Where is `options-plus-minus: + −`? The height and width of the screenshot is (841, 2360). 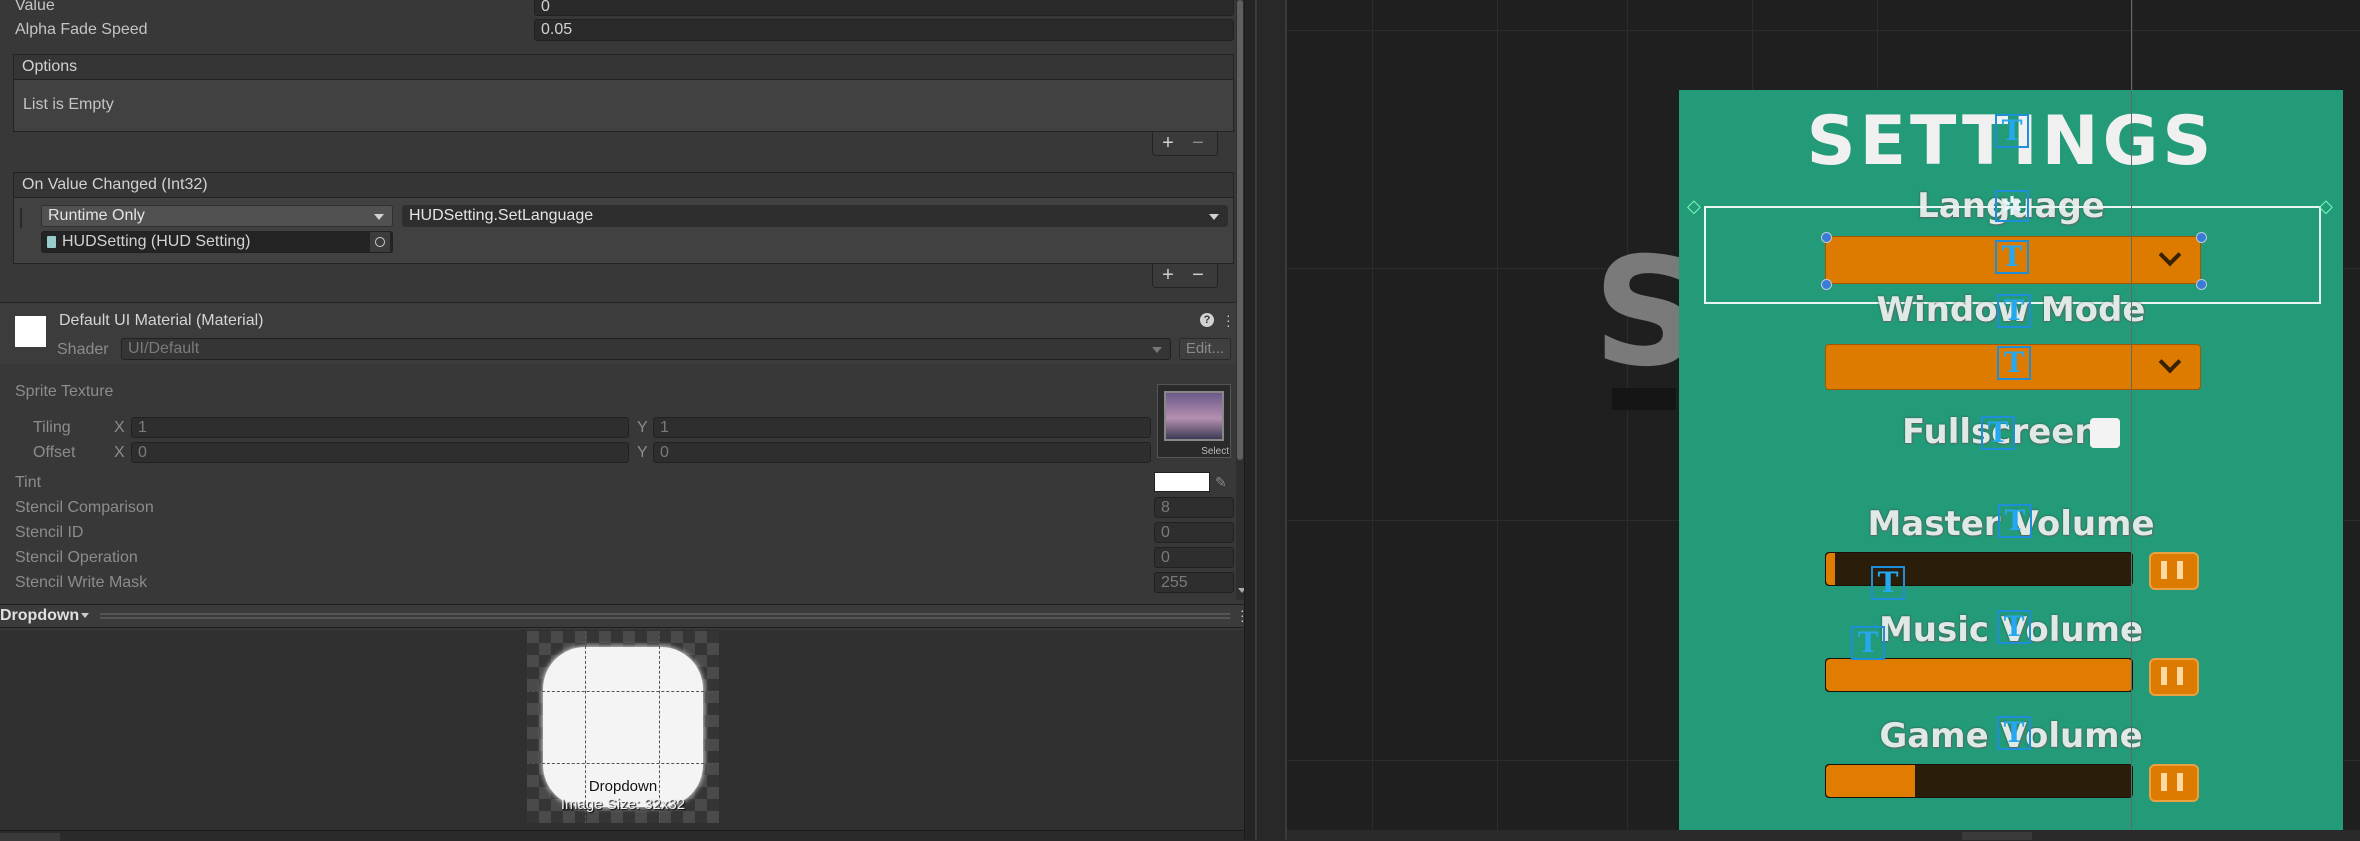 options-plus-minus: + − is located at coordinates (1185, 144).